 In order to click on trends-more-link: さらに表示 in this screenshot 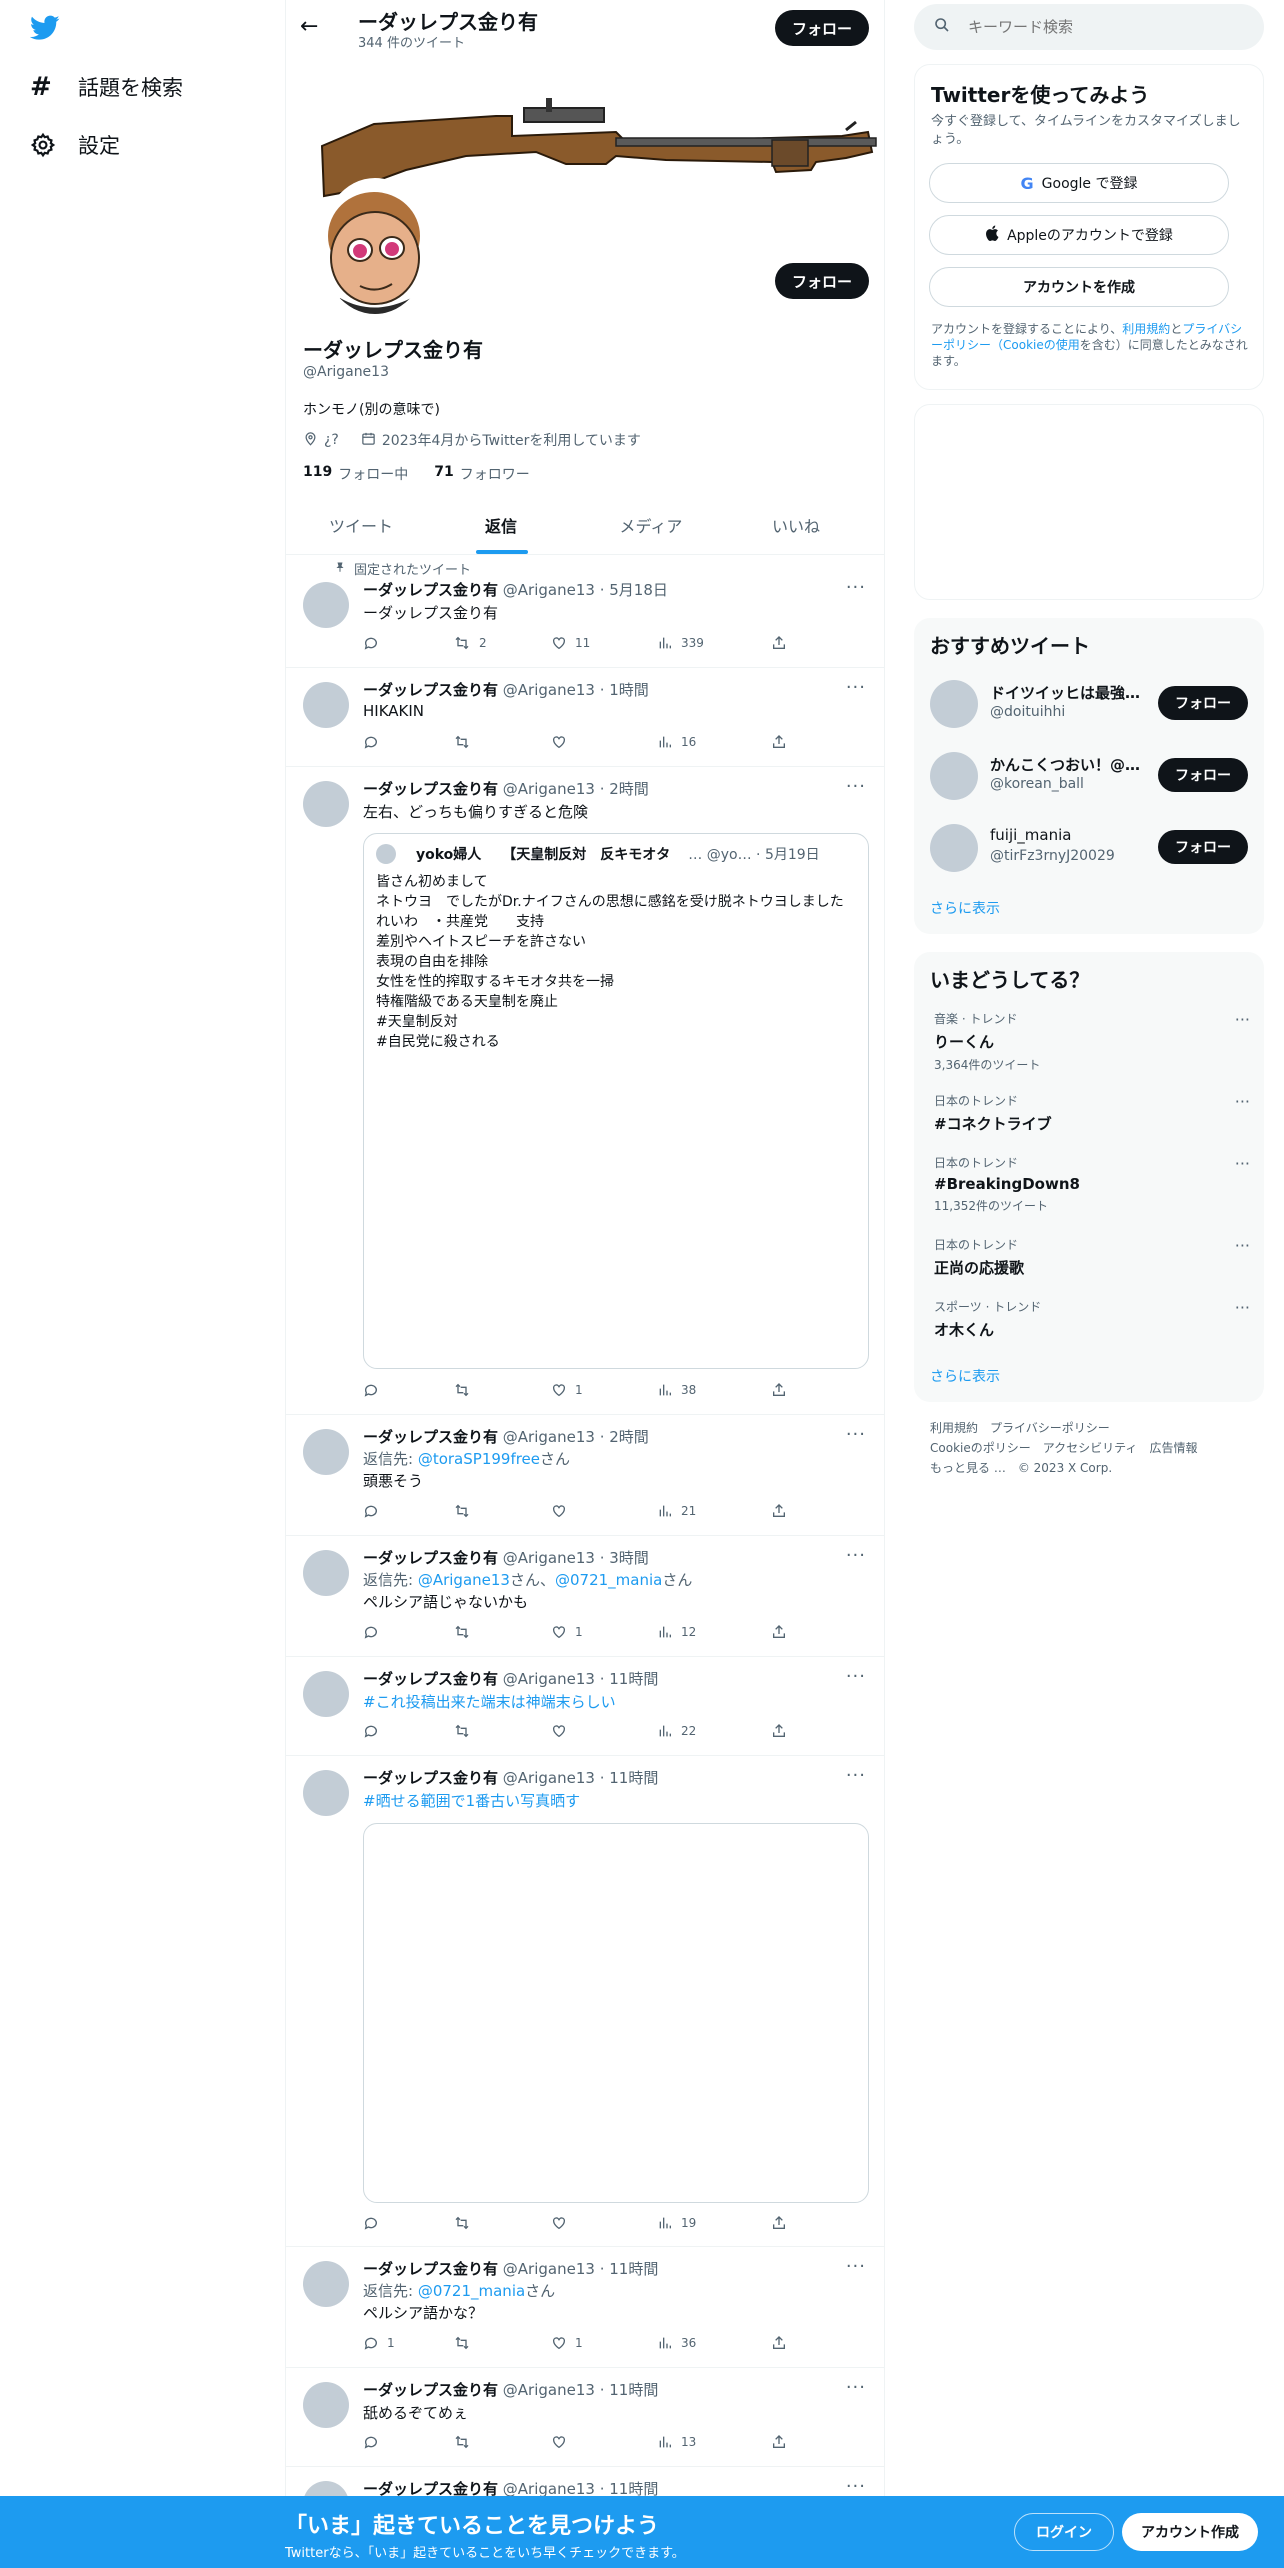, I will do `click(965, 1376)`.